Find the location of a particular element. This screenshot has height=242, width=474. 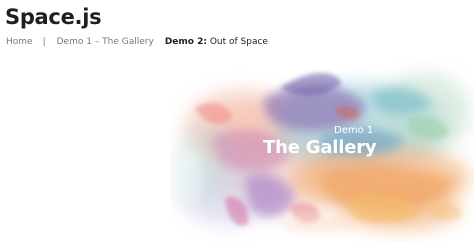

nav-current-rest: Out of Space is located at coordinates (237, 42).